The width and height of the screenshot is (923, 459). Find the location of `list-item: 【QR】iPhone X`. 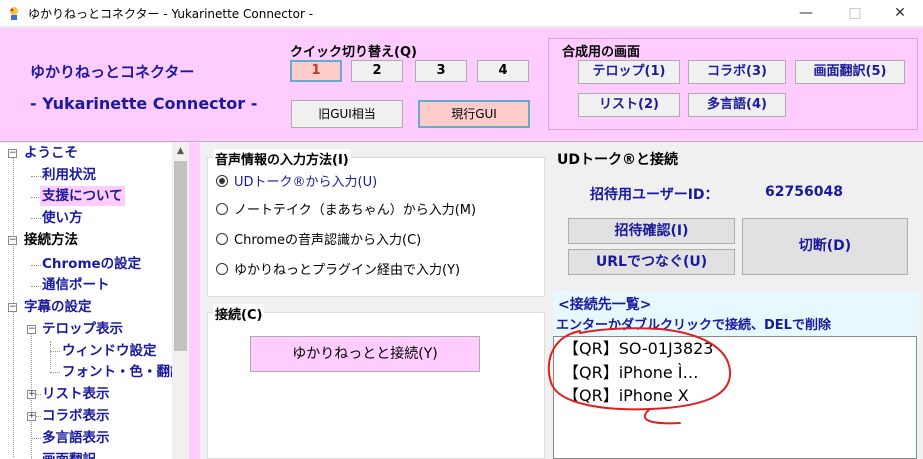

list-item: 【QR】iPhone X is located at coordinates (626, 396).